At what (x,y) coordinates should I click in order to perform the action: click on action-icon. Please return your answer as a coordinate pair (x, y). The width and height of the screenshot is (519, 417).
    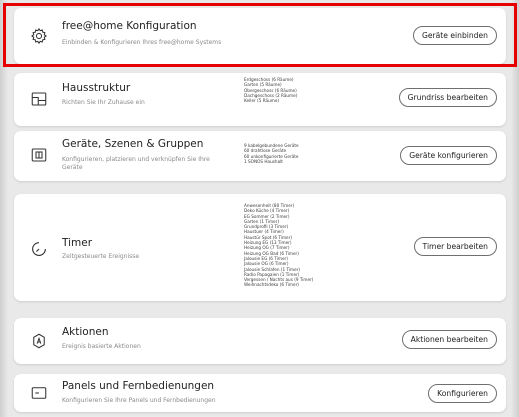
    Looking at the image, I should click on (39, 341).